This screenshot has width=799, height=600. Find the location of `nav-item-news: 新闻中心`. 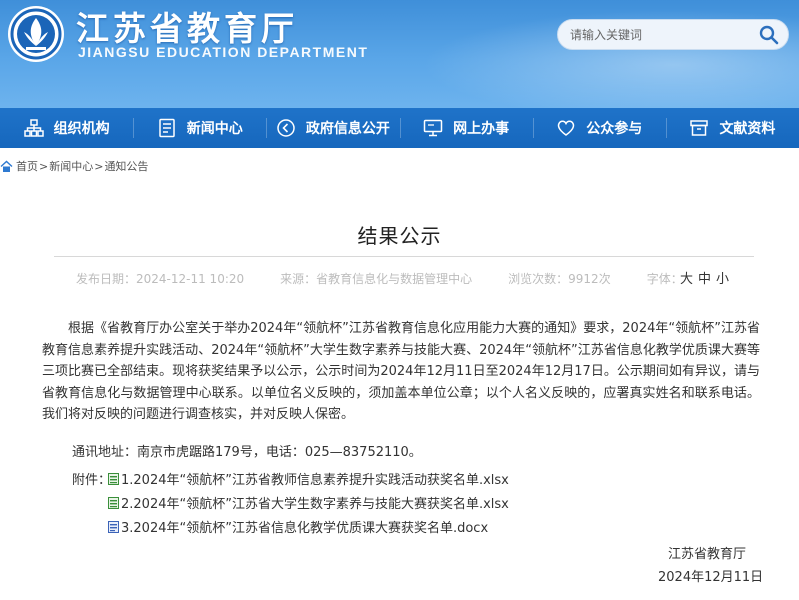

nav-item-news: 新闻中心 is located at coordinates (199, 128).